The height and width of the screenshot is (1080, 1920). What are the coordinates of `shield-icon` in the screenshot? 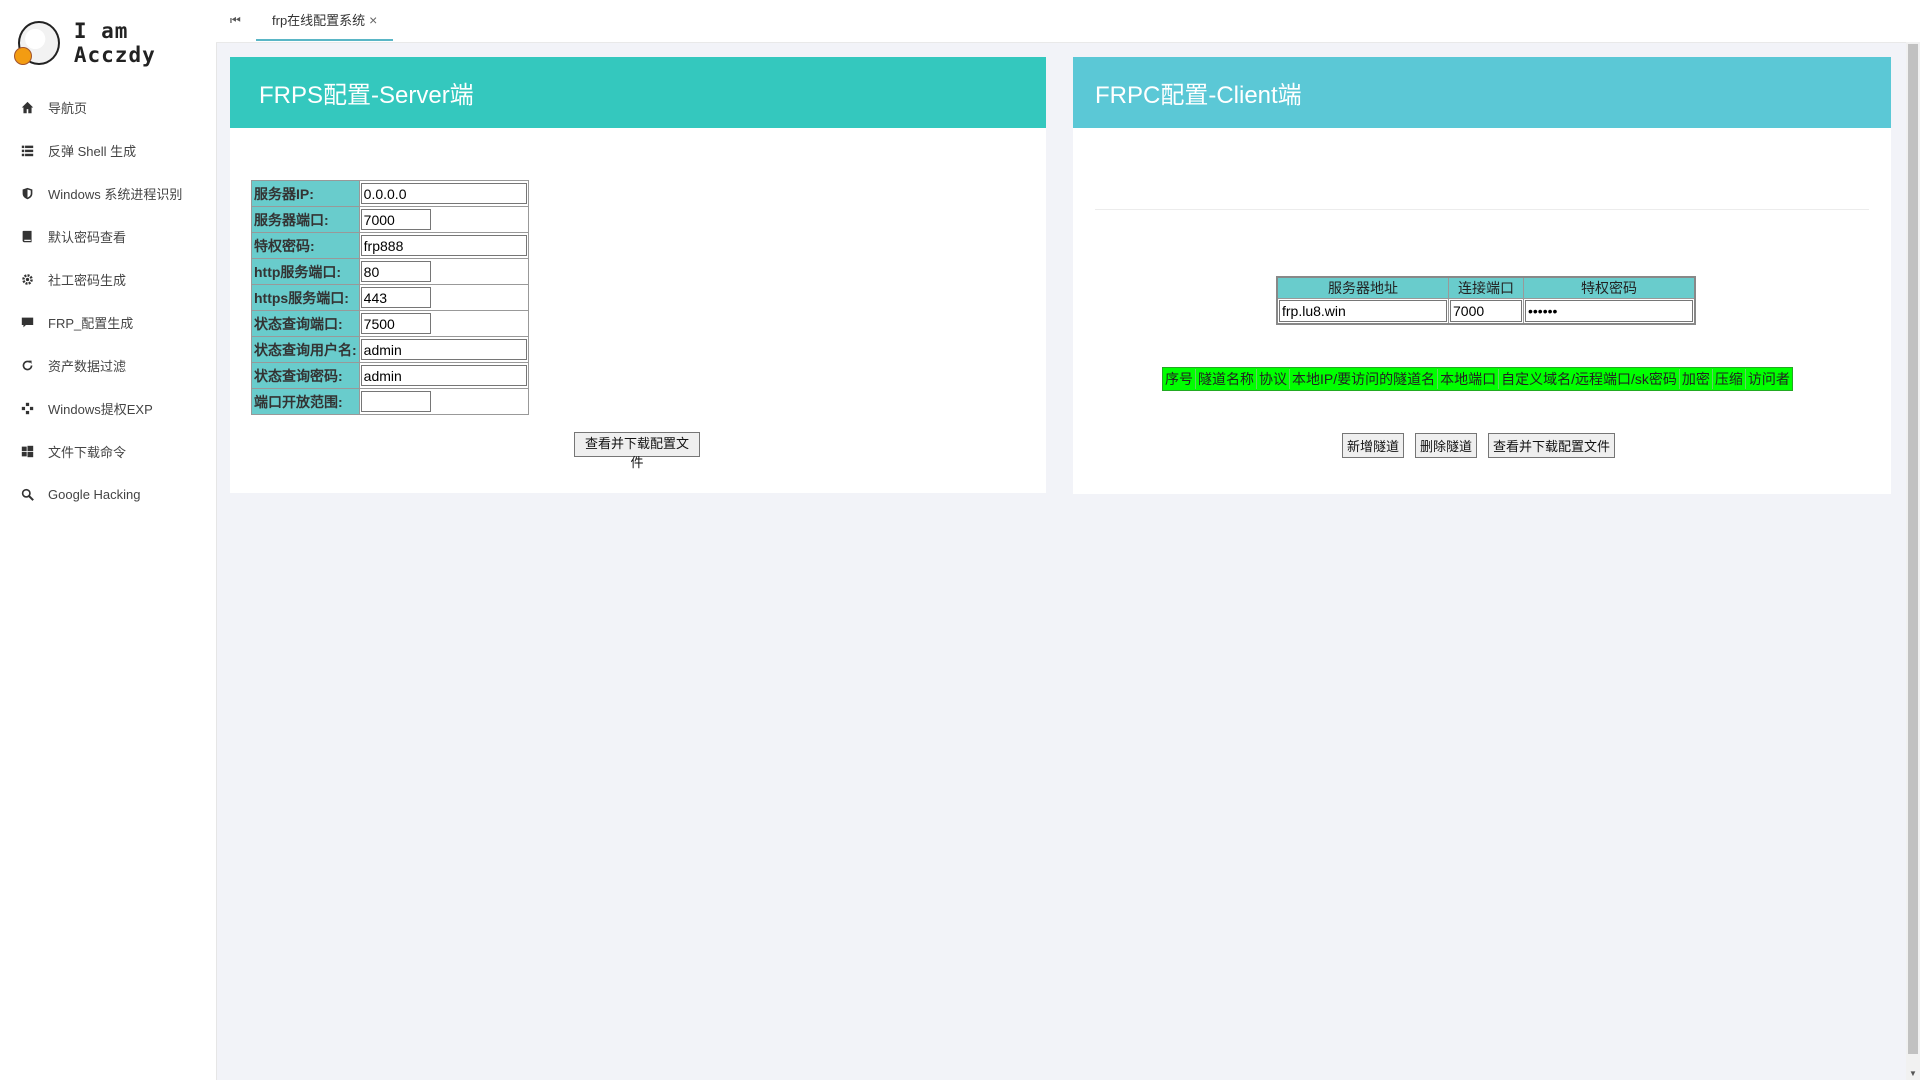 It's located at (27, 194).